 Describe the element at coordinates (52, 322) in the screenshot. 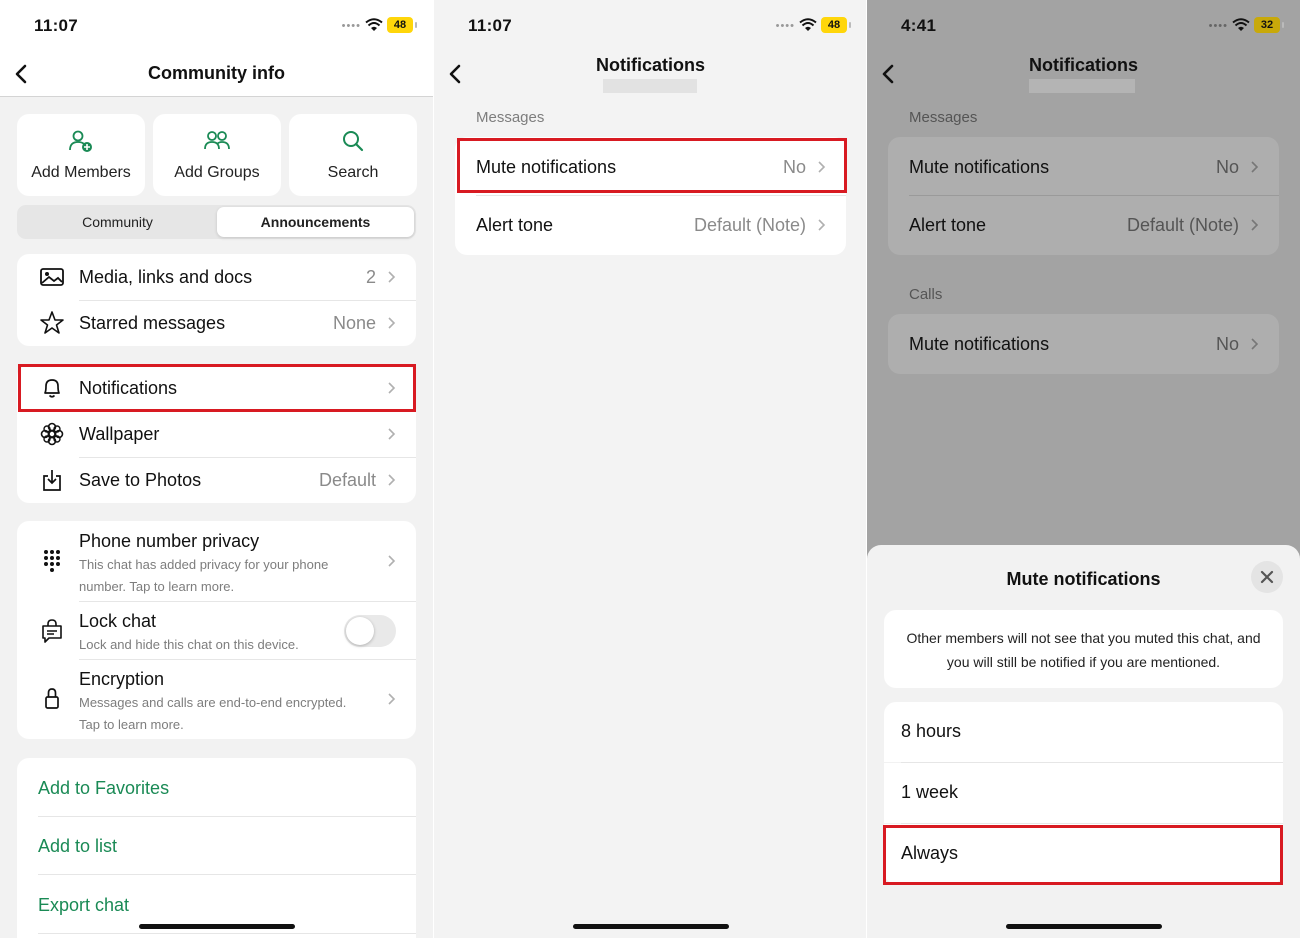

I see `star-icon` at that location.